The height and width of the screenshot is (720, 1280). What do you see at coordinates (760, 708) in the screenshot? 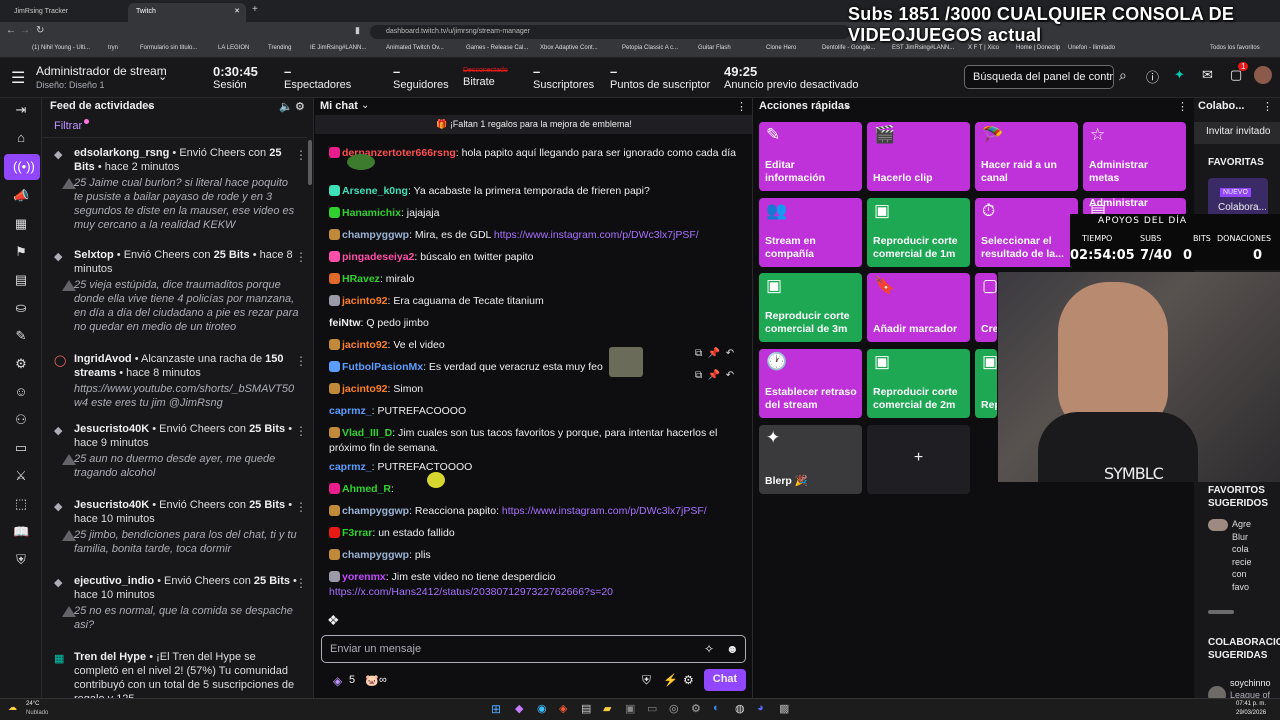
I see `discord-icon: ◕` at bounding box center [760, 708].